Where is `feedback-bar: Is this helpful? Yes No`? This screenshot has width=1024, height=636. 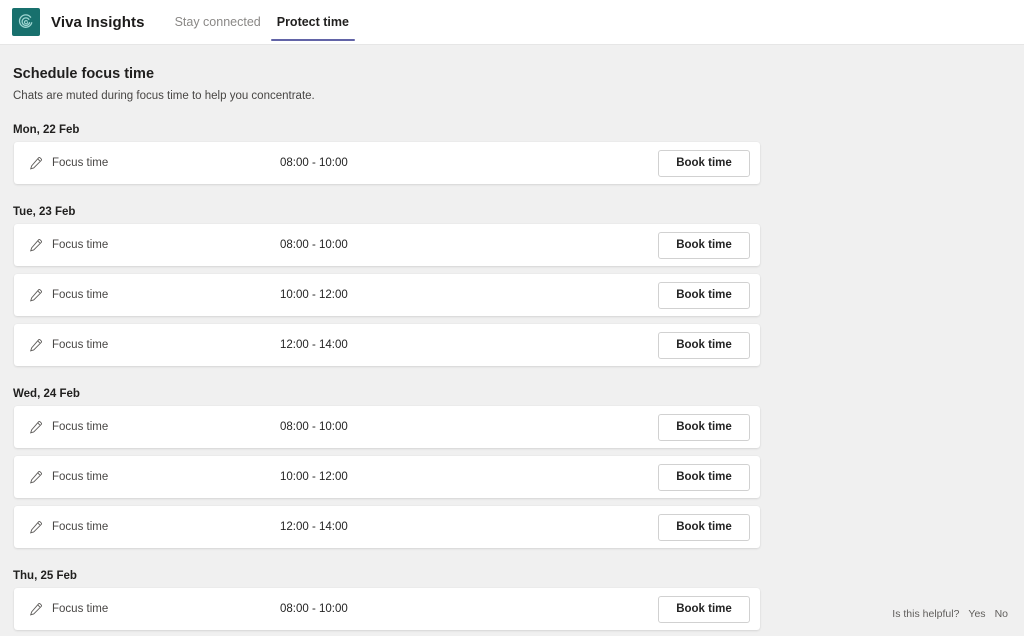 feedback-bar: Is this helpful? Yes No is located at coordinates (950, 614).